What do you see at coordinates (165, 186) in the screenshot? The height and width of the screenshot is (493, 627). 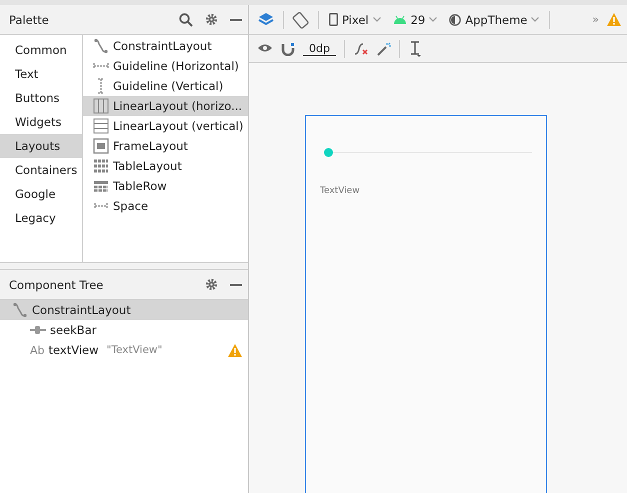 I see `palette-item: TableRow` at bounding box center [165, 186].